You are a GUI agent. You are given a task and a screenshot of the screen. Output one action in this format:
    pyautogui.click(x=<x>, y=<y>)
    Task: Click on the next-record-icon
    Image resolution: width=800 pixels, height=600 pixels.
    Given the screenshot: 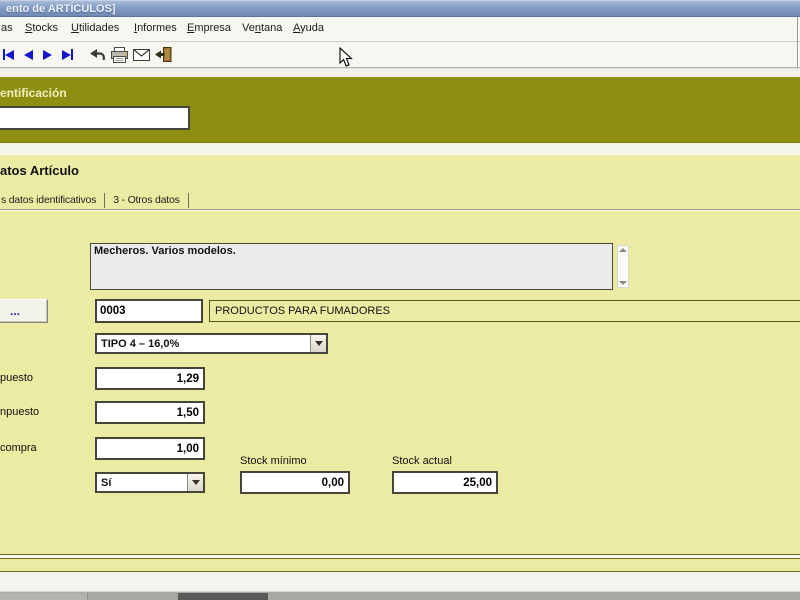 What is the action you would take?
    pyautogui.click(x=47, y=54)
    